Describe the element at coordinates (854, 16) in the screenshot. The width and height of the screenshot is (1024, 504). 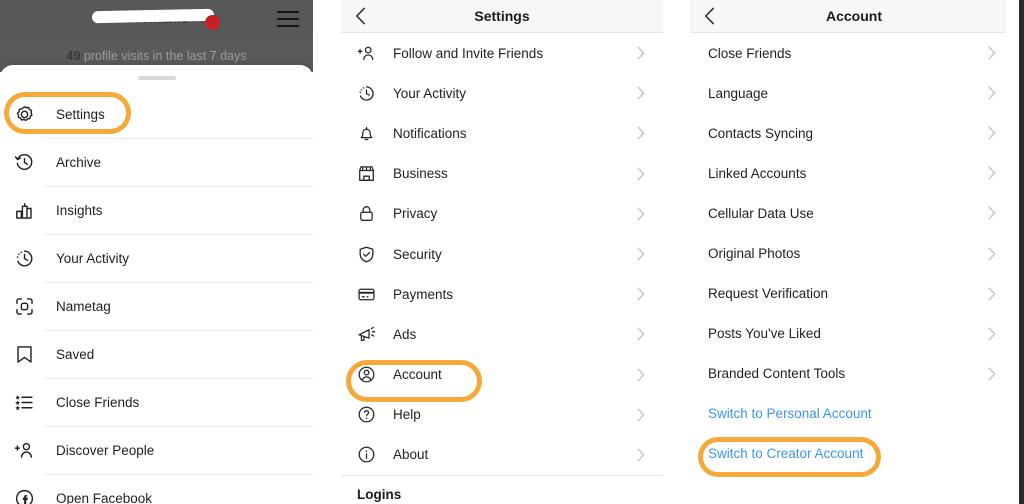
I see `account-navbar: Account` at that location.